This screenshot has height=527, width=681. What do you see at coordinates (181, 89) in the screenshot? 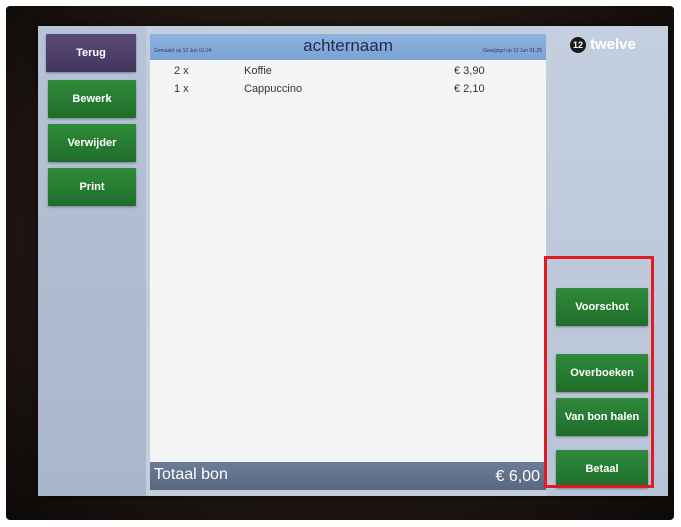
I see `line-qty: 1 x` at bounding box center [181, 89].